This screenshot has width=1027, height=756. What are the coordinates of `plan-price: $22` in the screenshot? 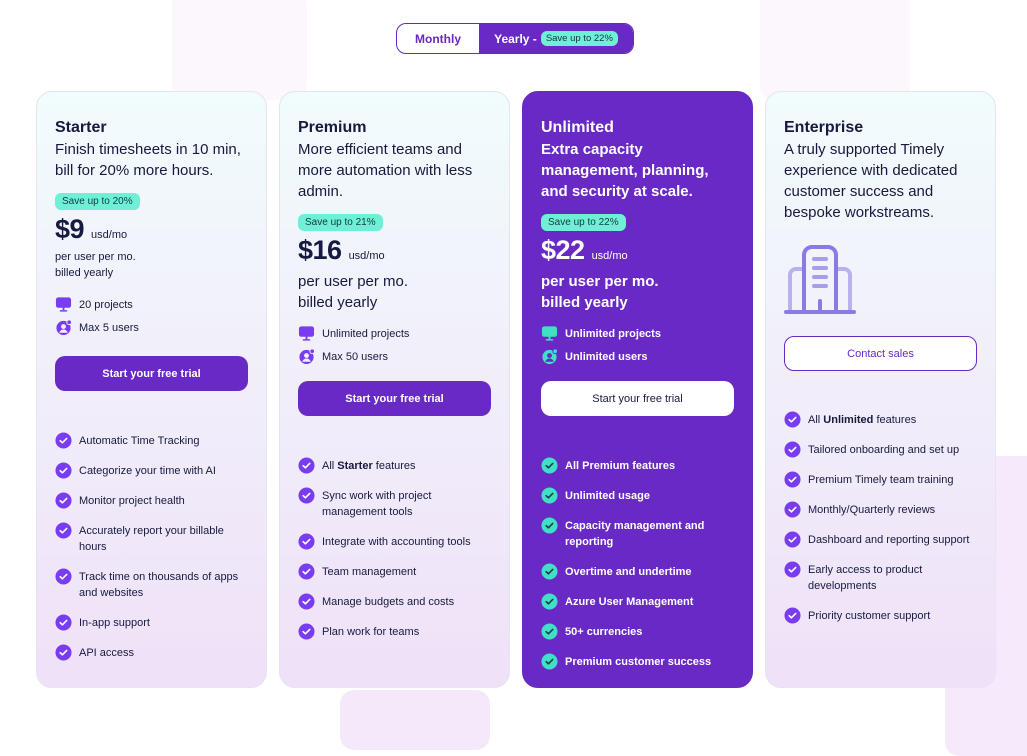 It's located at (563, 250).